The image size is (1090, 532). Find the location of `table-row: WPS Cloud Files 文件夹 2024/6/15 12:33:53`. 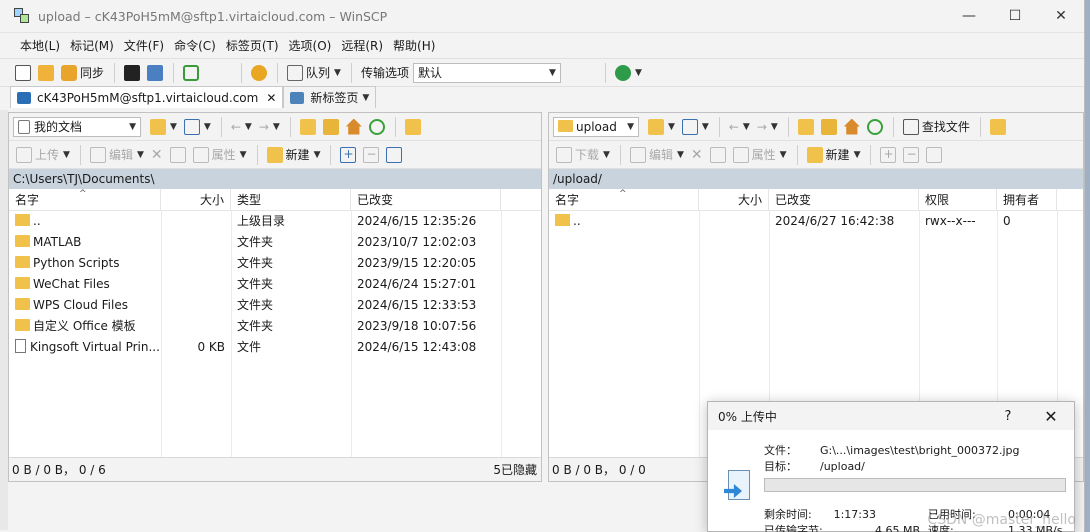

table-row: WPS Cloud Files 文件夹 2024/6/15 12:33:53 is located at coordinates (275, 305).